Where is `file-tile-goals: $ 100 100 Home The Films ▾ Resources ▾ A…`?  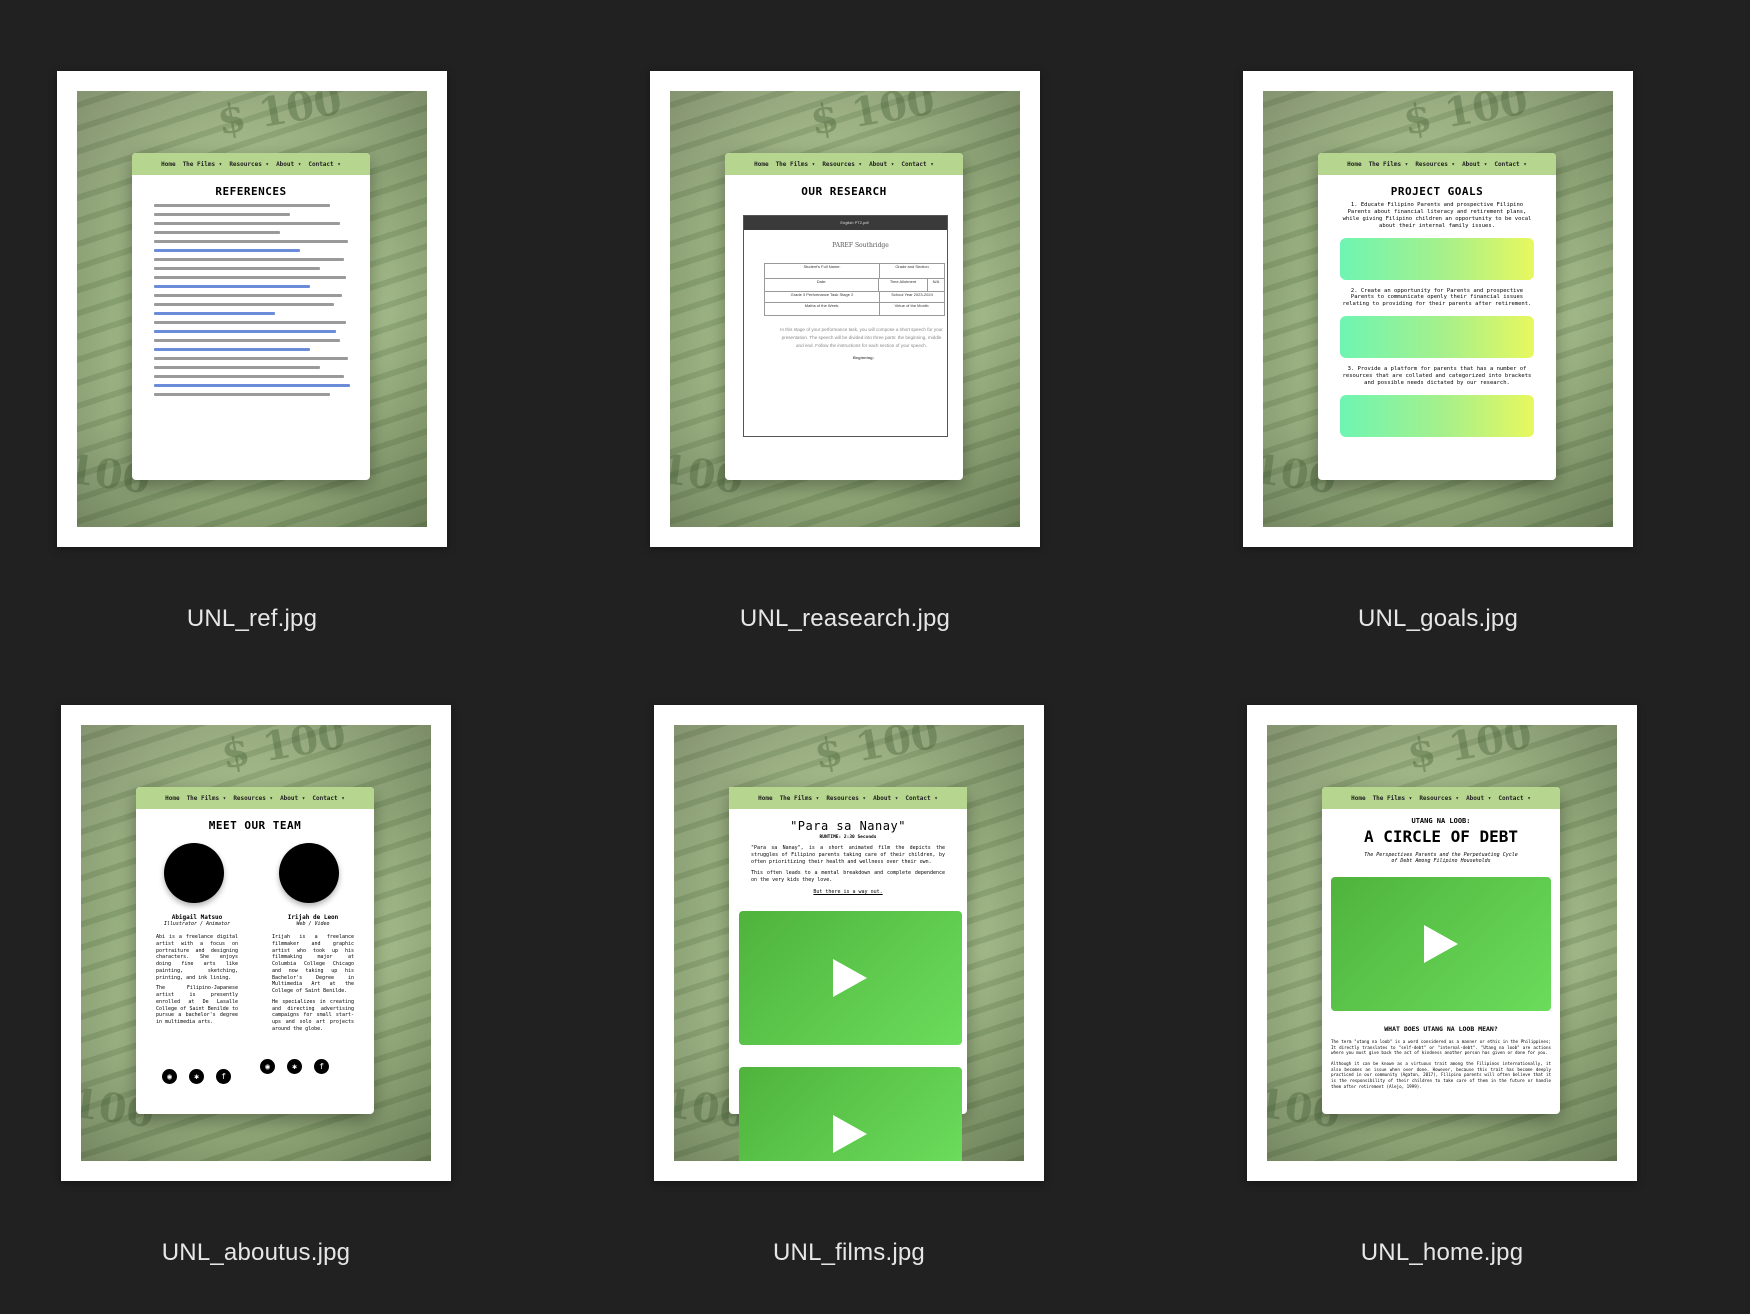 file-tile-goals: $ 100 100 Home The Films ▾ Resources ▾ A… is located at coordinates (1438, 352).